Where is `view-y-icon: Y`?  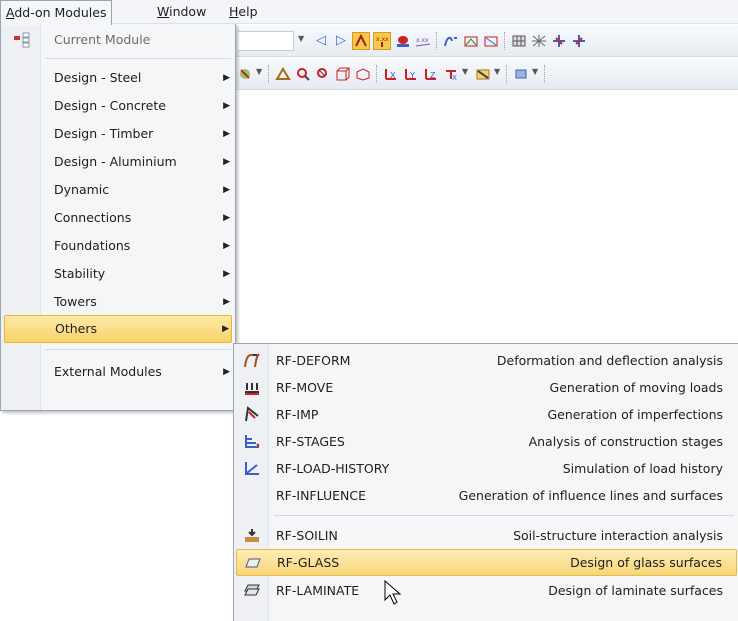 view-y-icon: Y is located at coordinates (411, 74).